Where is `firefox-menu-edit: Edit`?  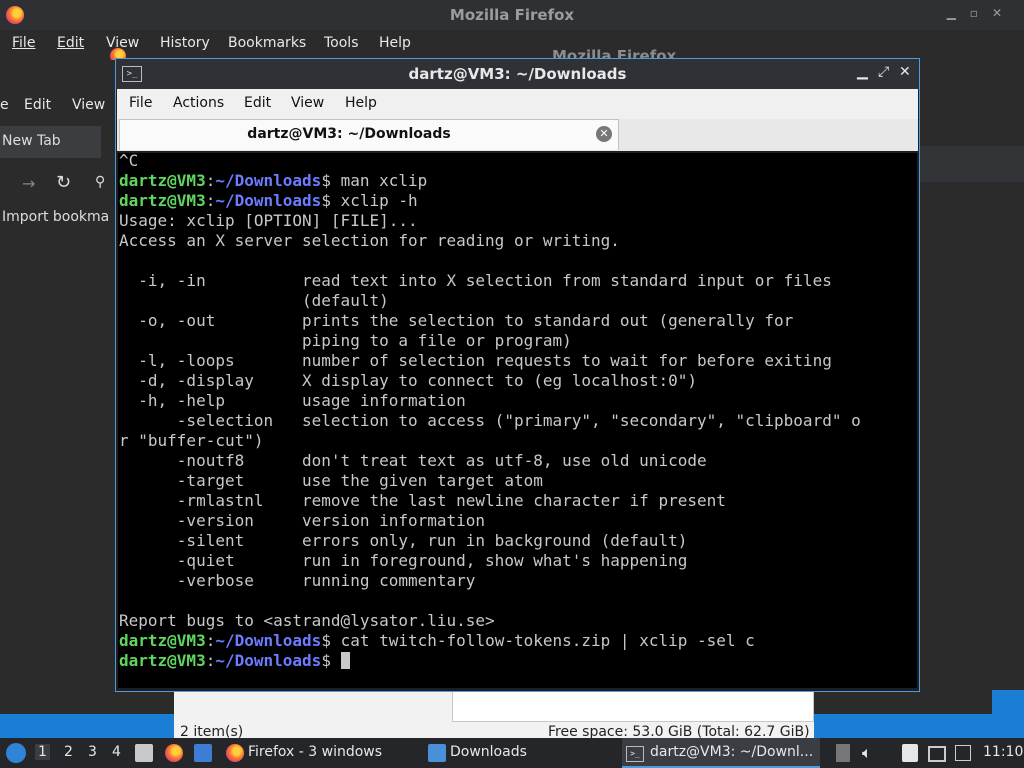
firefox-menu-edit: Edit is located at coordinates (70, 43).